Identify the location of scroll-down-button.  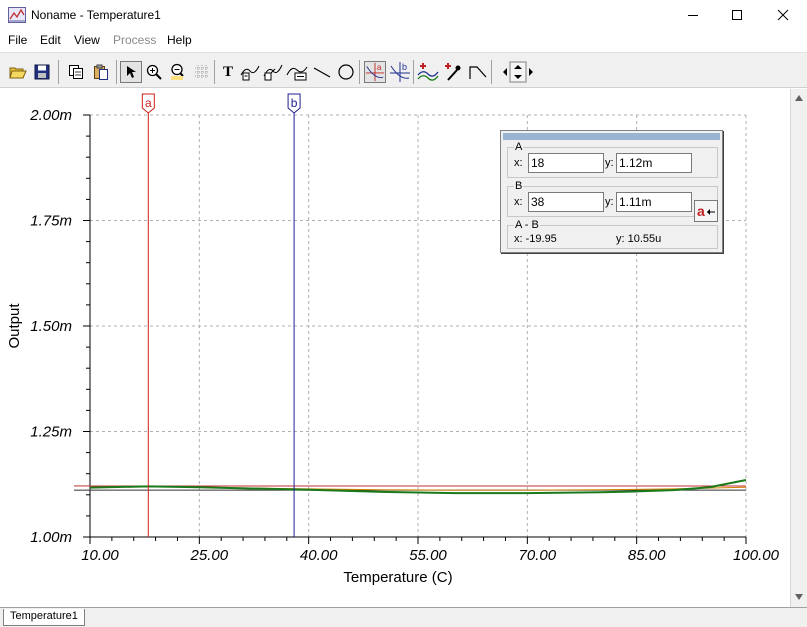
(799, 597).